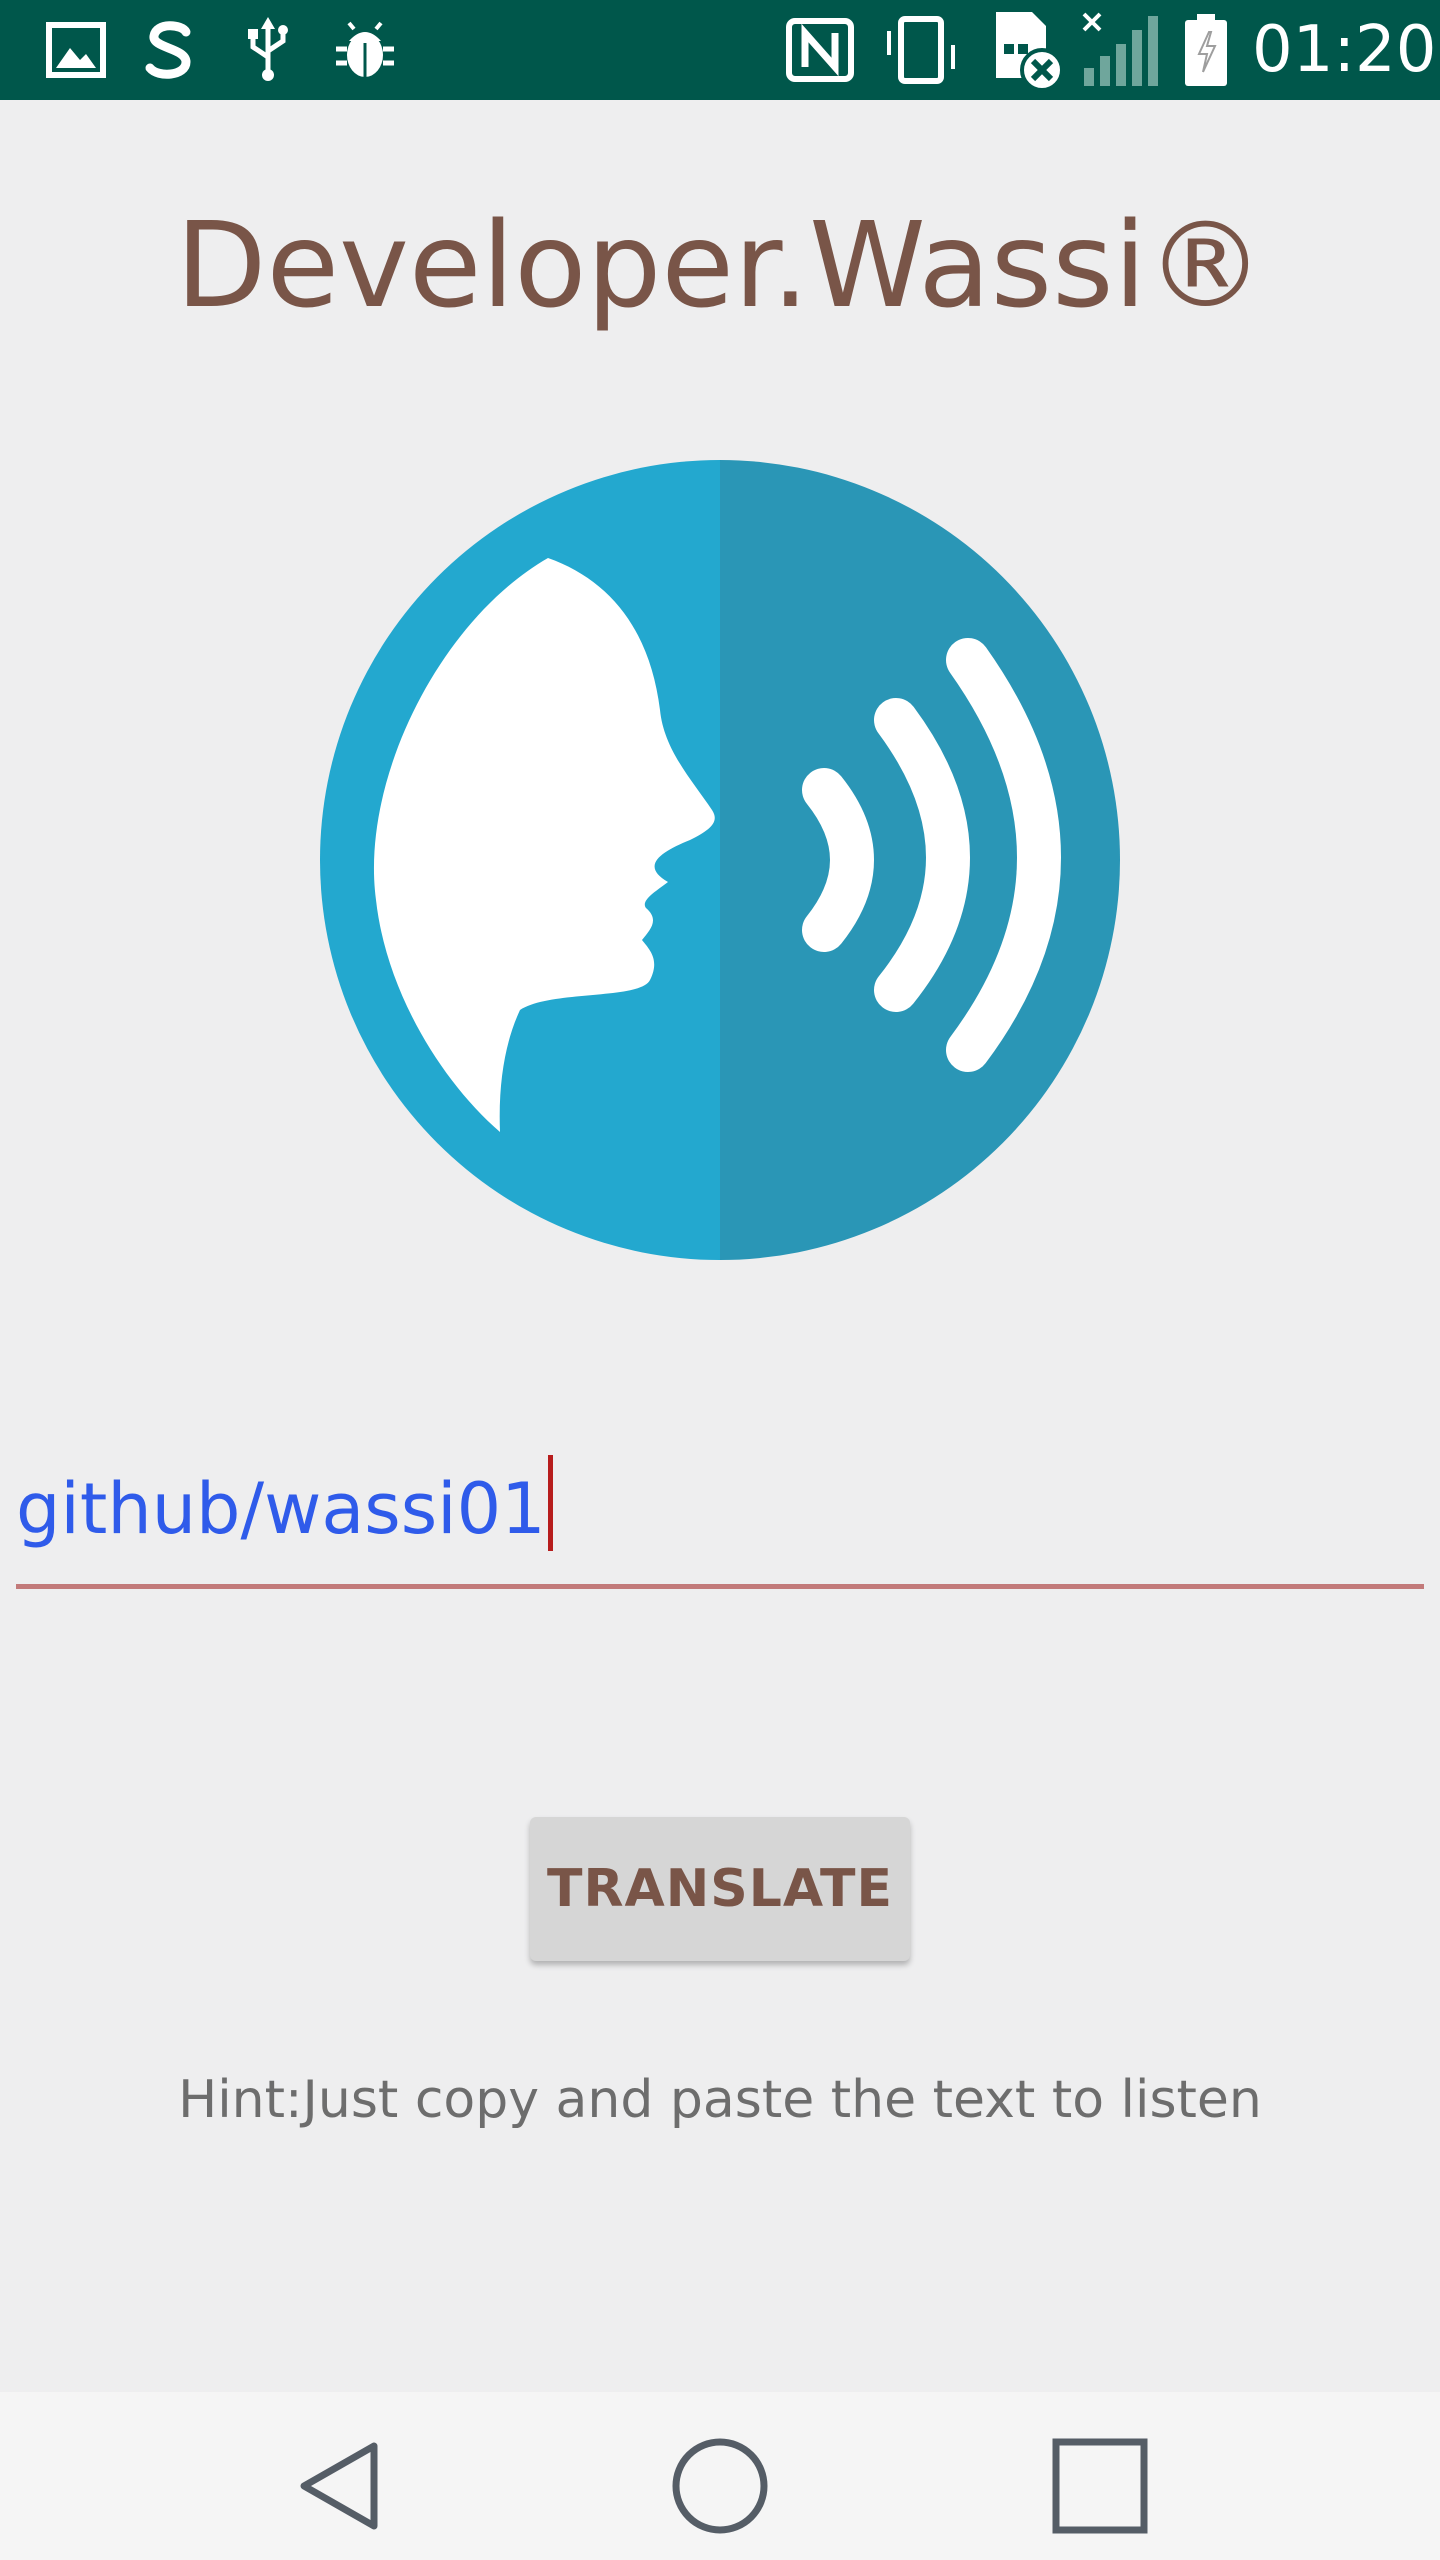 The width and height of the screenshot is (1440, 2560). What do you see at coordinates (720, 1889) in the screenshot?
I see `translate-button: TRANSLATE` at bounding box center [720, 1889].